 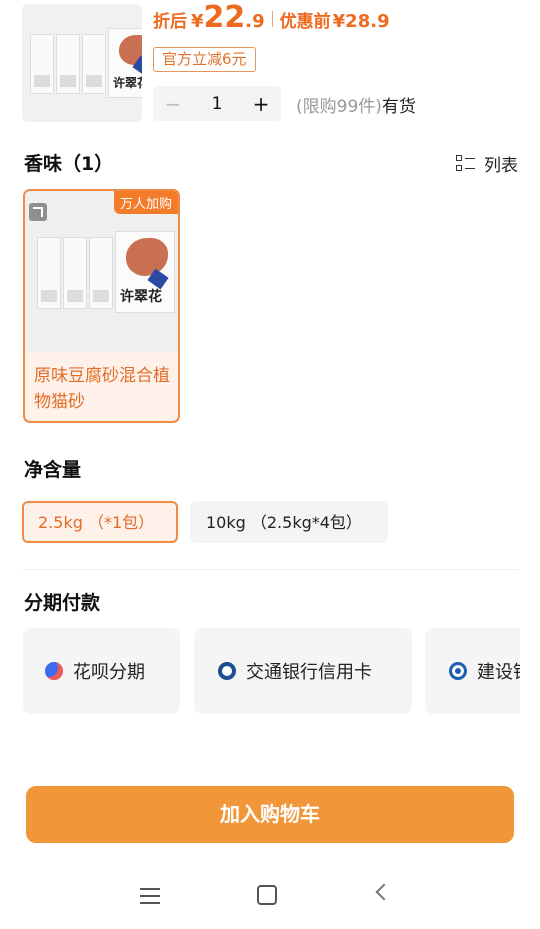 I want to click on installment-option-bocom: 交通银行信用卡, so click(x=303, y=671).